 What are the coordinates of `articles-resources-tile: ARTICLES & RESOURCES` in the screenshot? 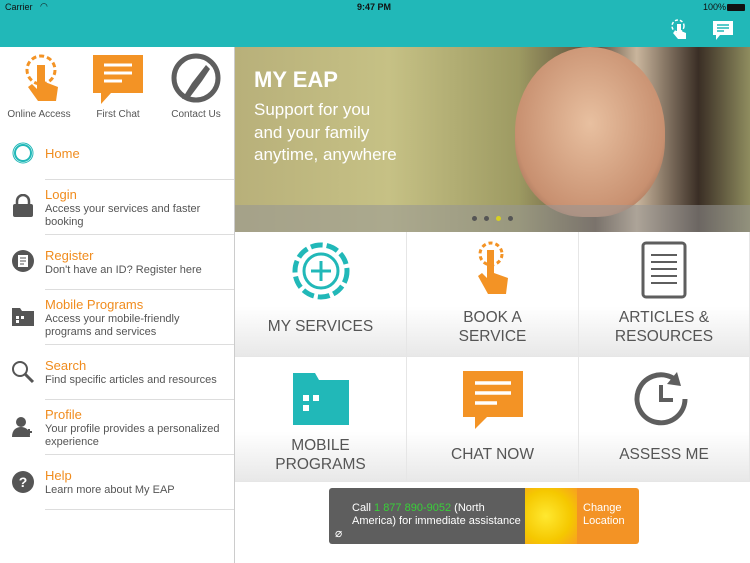 It's located at (664, 294).